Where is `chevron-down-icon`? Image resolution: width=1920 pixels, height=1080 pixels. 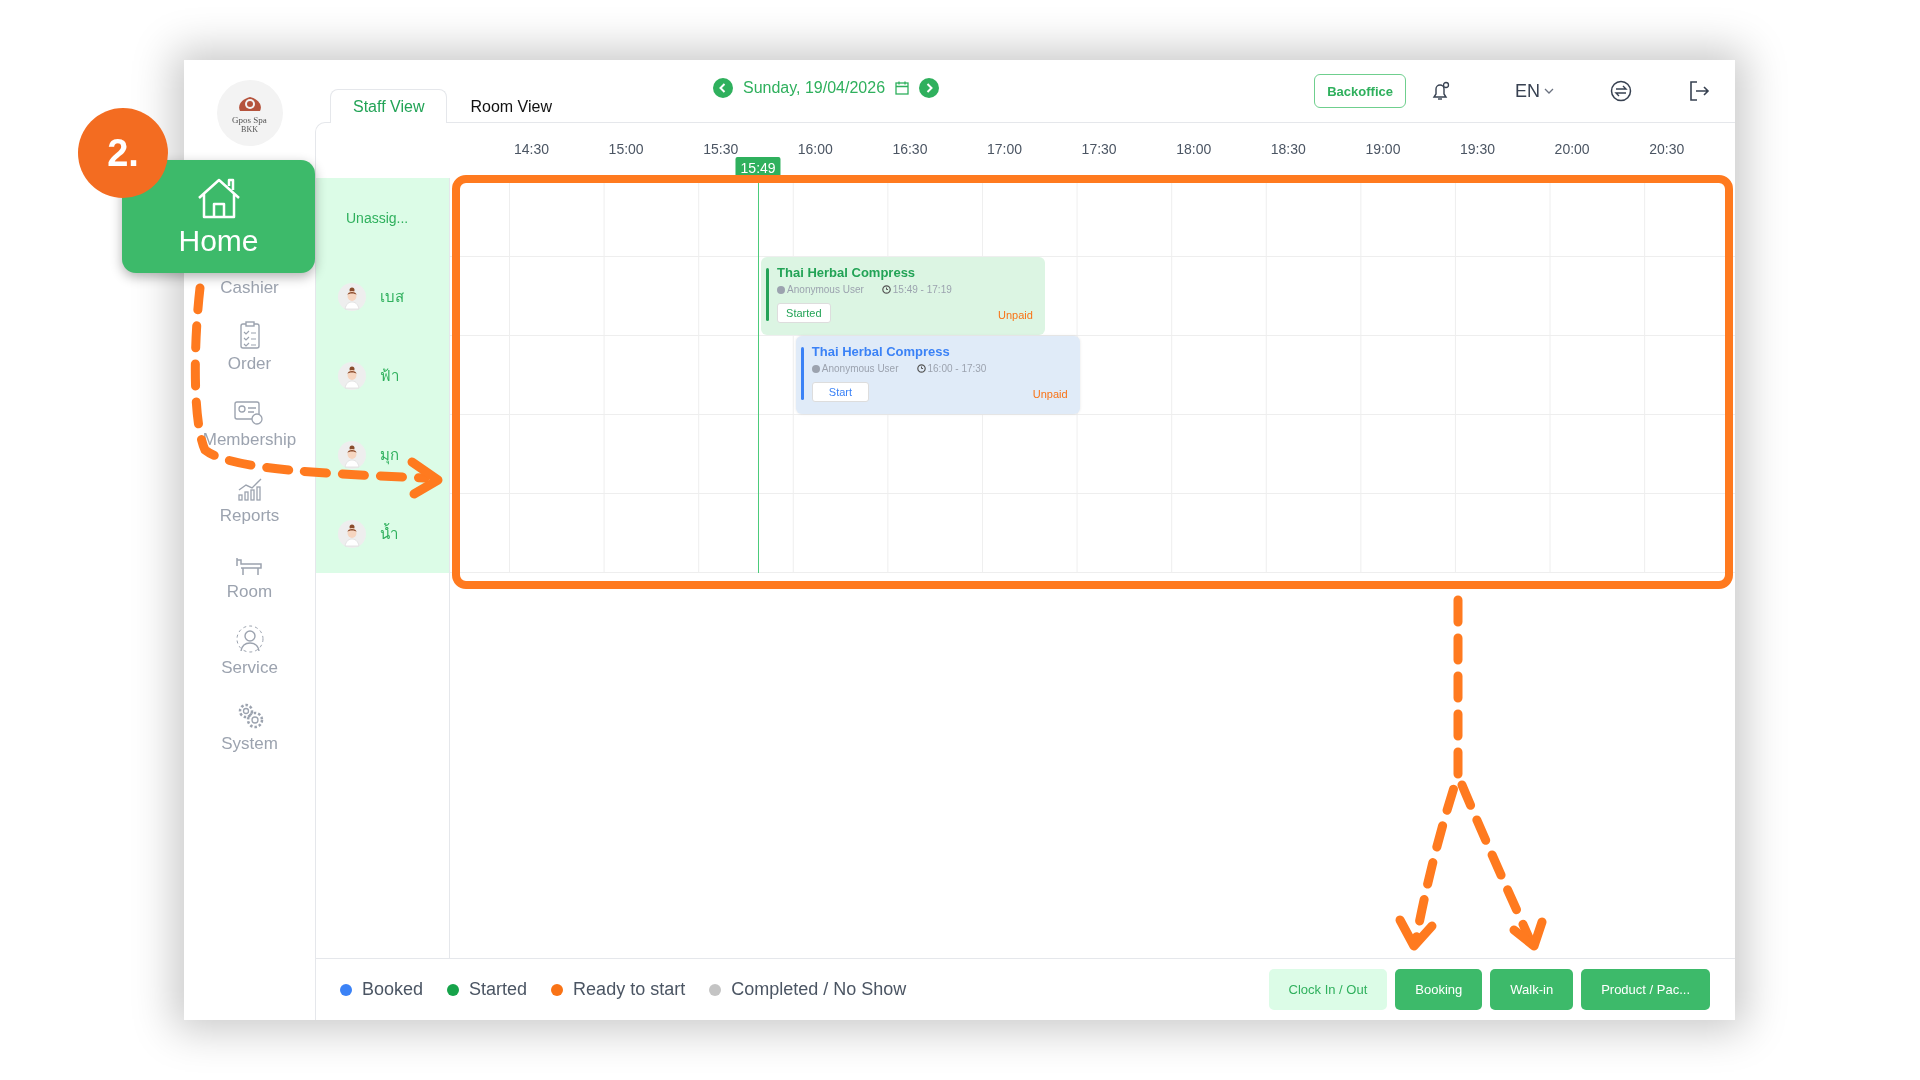 chevron-down-icon is located at coordinates (1549, 91).